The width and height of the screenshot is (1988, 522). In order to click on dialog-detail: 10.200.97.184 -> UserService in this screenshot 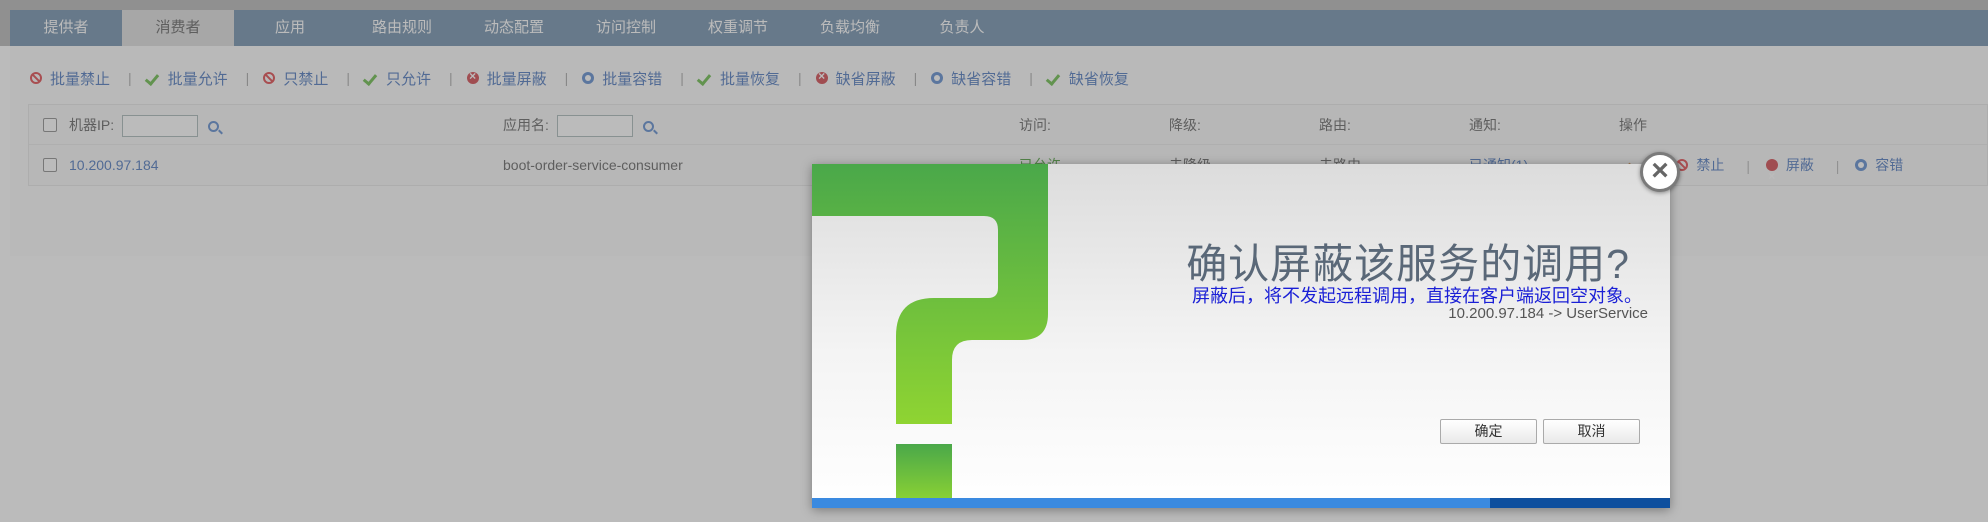, I will do `click(1548, 313)`.